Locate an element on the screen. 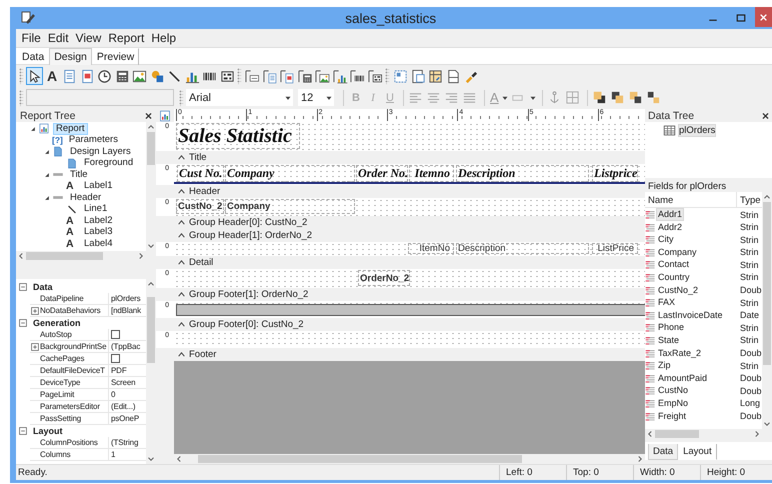  pointer-icon is located at coordinates (34, 76).